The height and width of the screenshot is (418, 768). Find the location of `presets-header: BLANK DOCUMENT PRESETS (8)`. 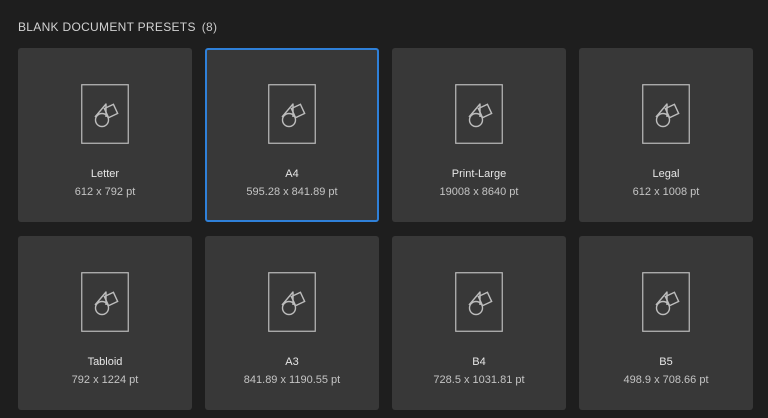

presets-header: BLANK DOCUMENT PRESETS (8) is located at coordinates (117, 27).